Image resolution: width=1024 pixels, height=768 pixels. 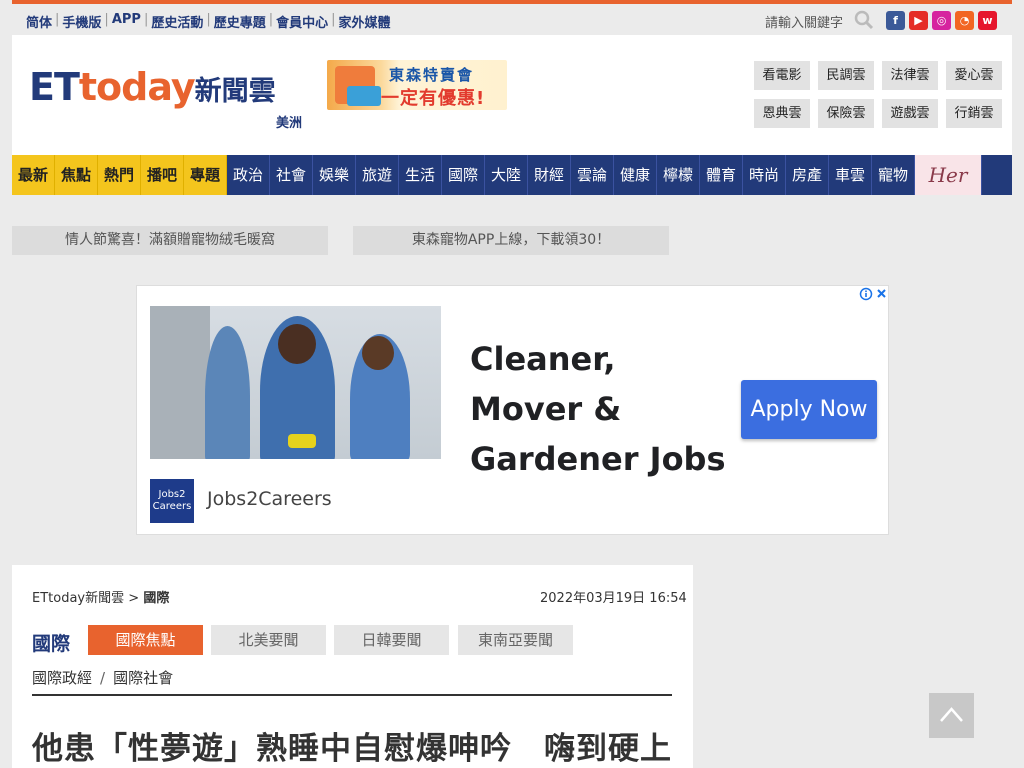 I want to click on nav-cars: 車雲, so click(x=850, y=175).